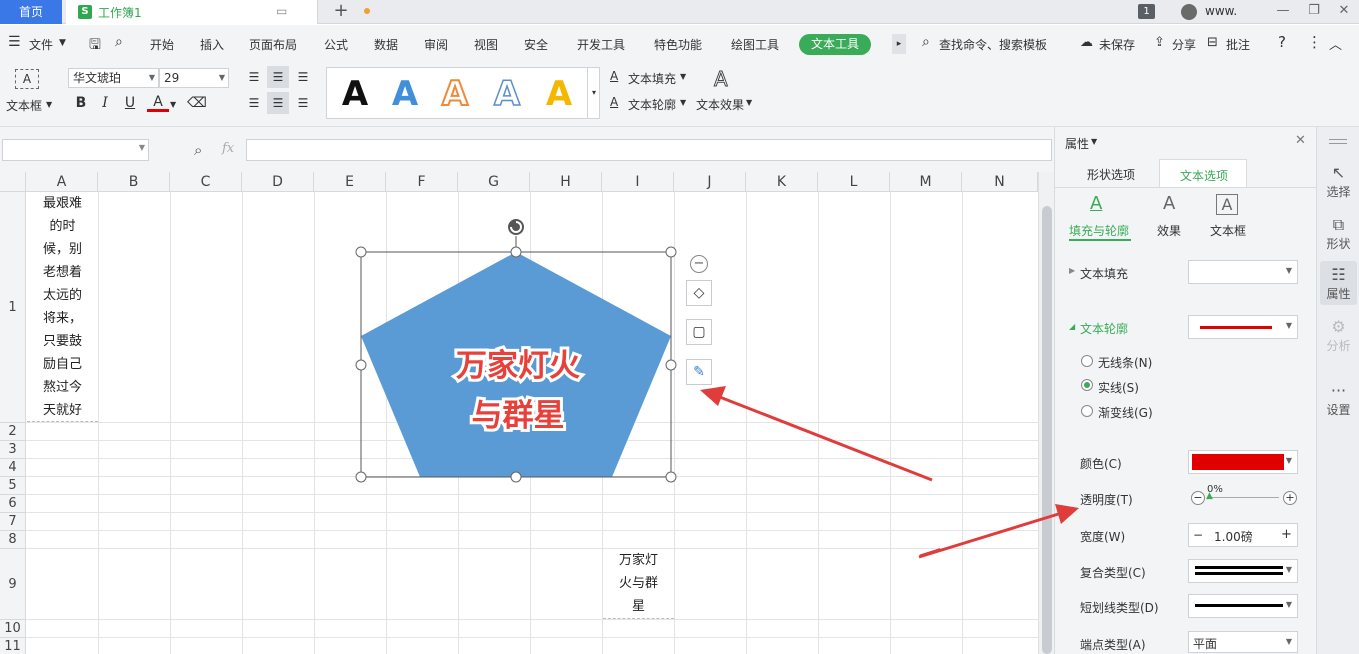 The image size is (1359, 654). I want to click on share-button: 分享, so click(1184, 44).